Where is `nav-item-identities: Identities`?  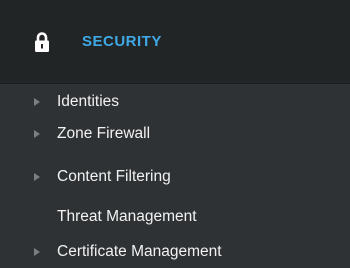
nav-item-identities: Identities is located at coordinates (175, 103).